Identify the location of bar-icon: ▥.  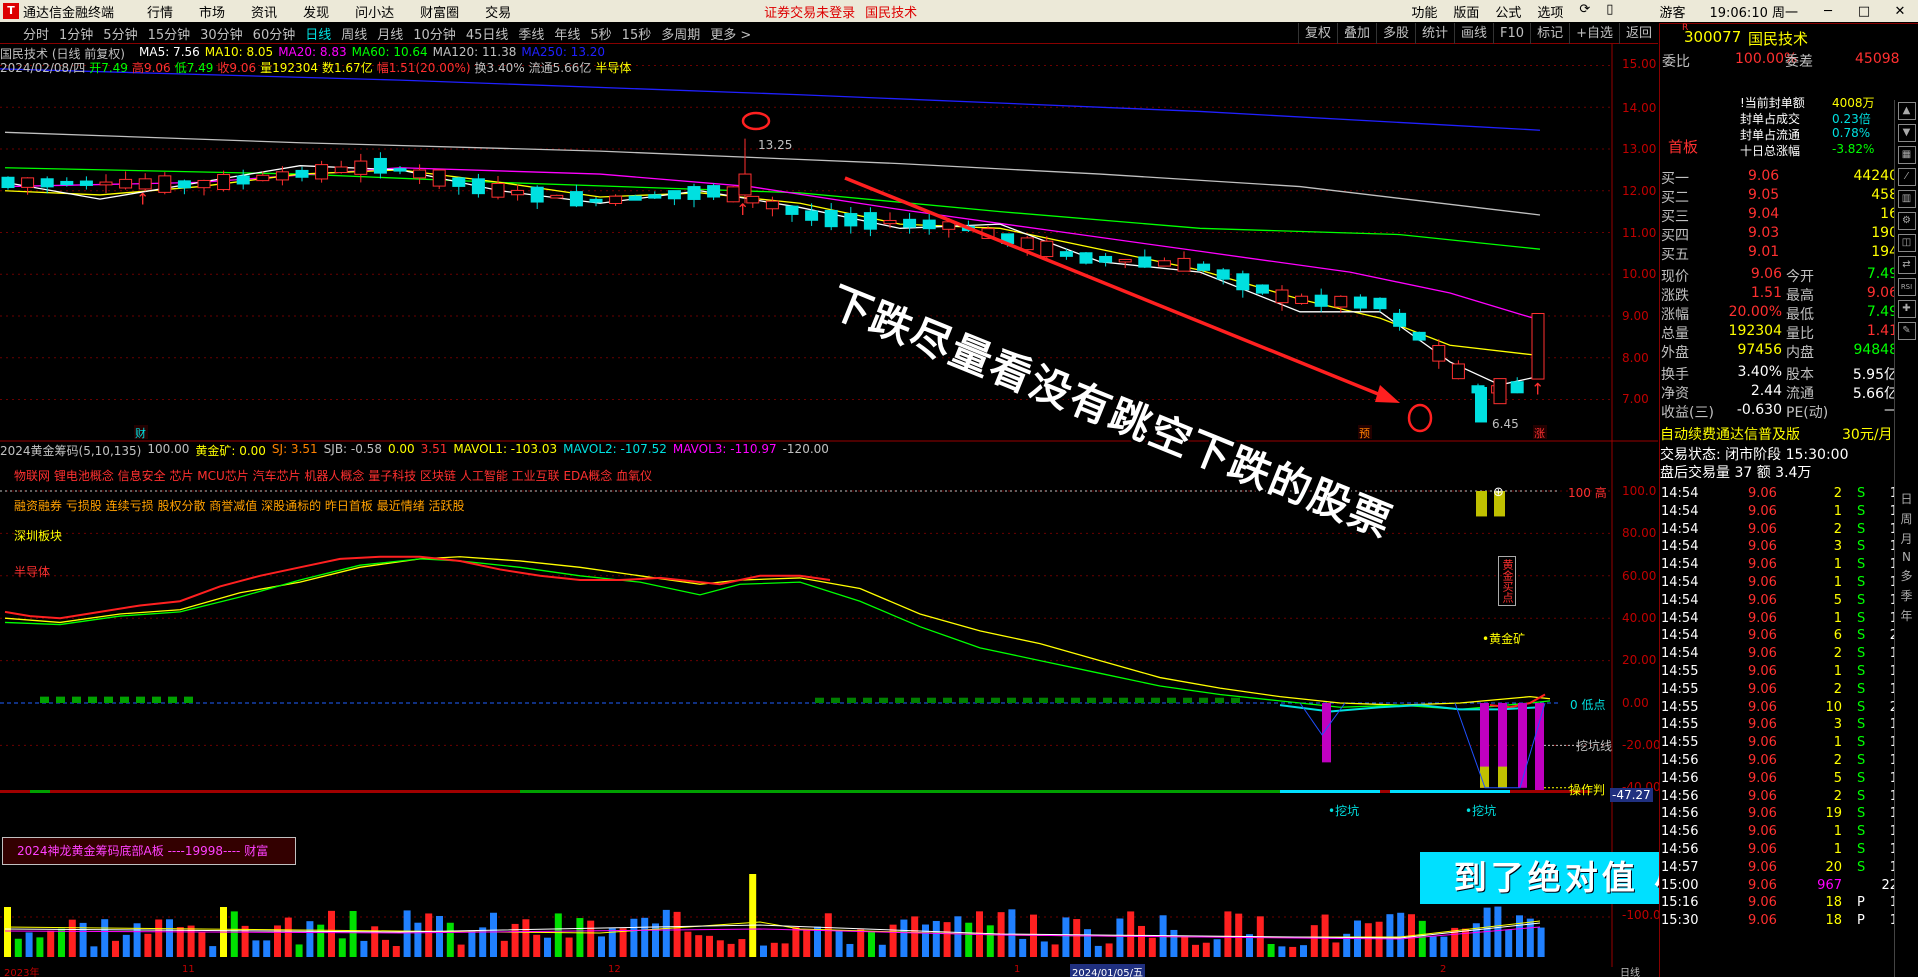
(1906, 199).